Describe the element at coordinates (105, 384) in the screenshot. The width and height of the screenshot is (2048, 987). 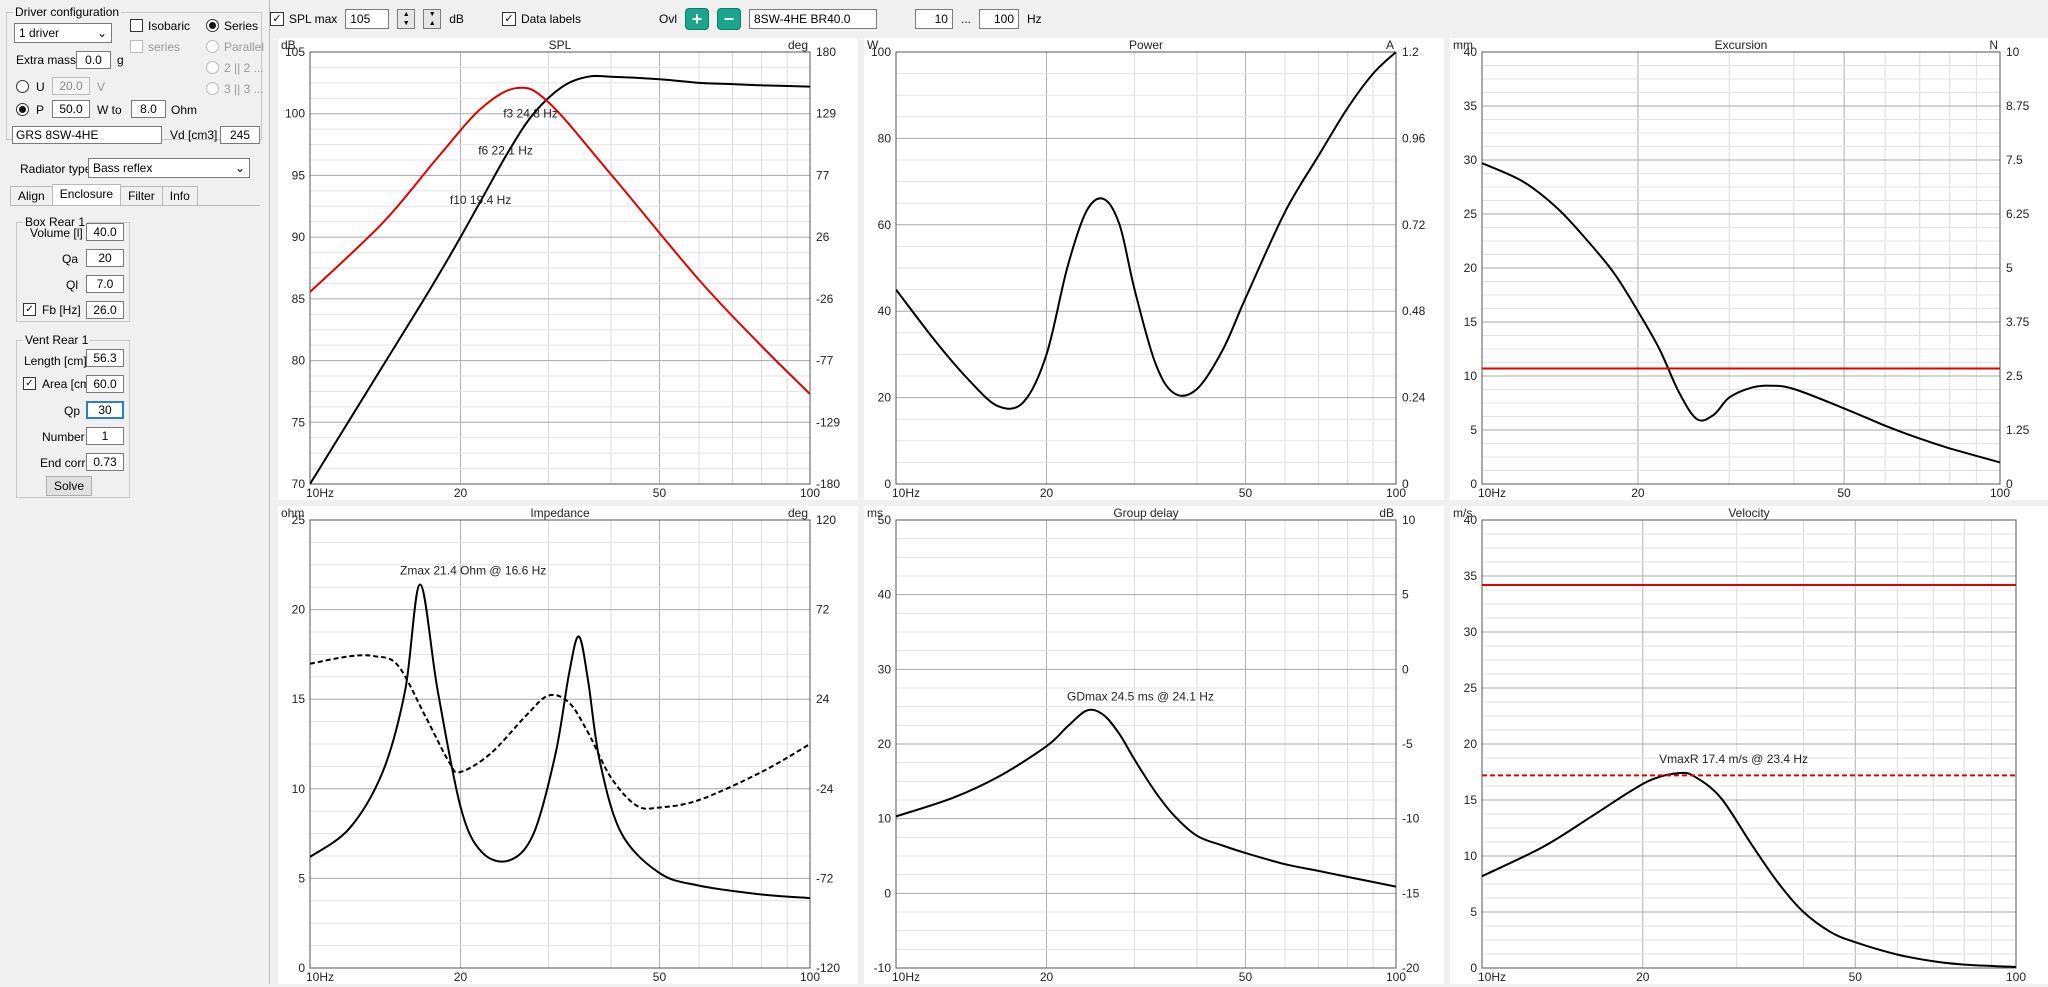
I see `area-input: 60.0` at that location.